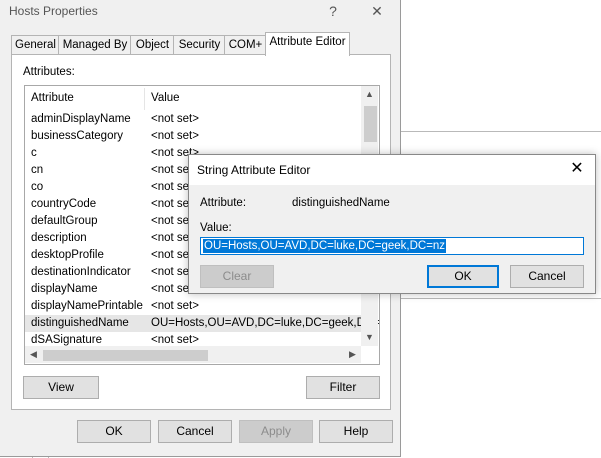 Image resolution: width=601 pixels, height=458 pixels. Describe the element at coordinates (77, 136) in the screenshot. I see `attribute-name: businessCategory` at that location.